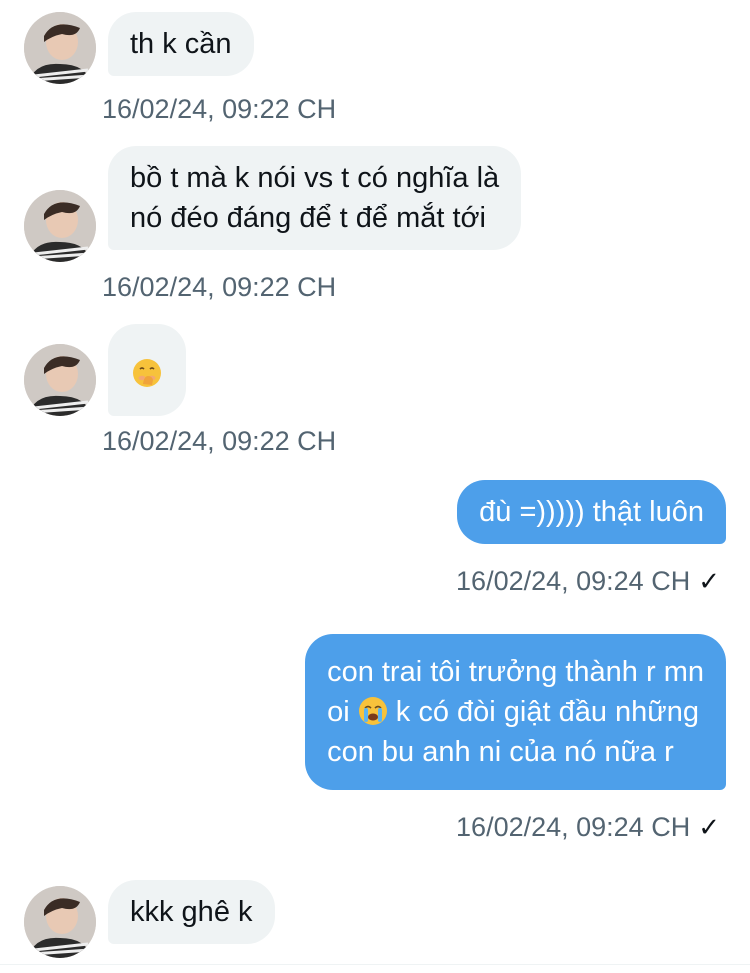 The image size is (750, 973). What do you see at coordinates (308, 218) in the screenshot?
I see `message-text-line: nó đéo đáng để t để mắt tới` at bounding box center [308, 218].